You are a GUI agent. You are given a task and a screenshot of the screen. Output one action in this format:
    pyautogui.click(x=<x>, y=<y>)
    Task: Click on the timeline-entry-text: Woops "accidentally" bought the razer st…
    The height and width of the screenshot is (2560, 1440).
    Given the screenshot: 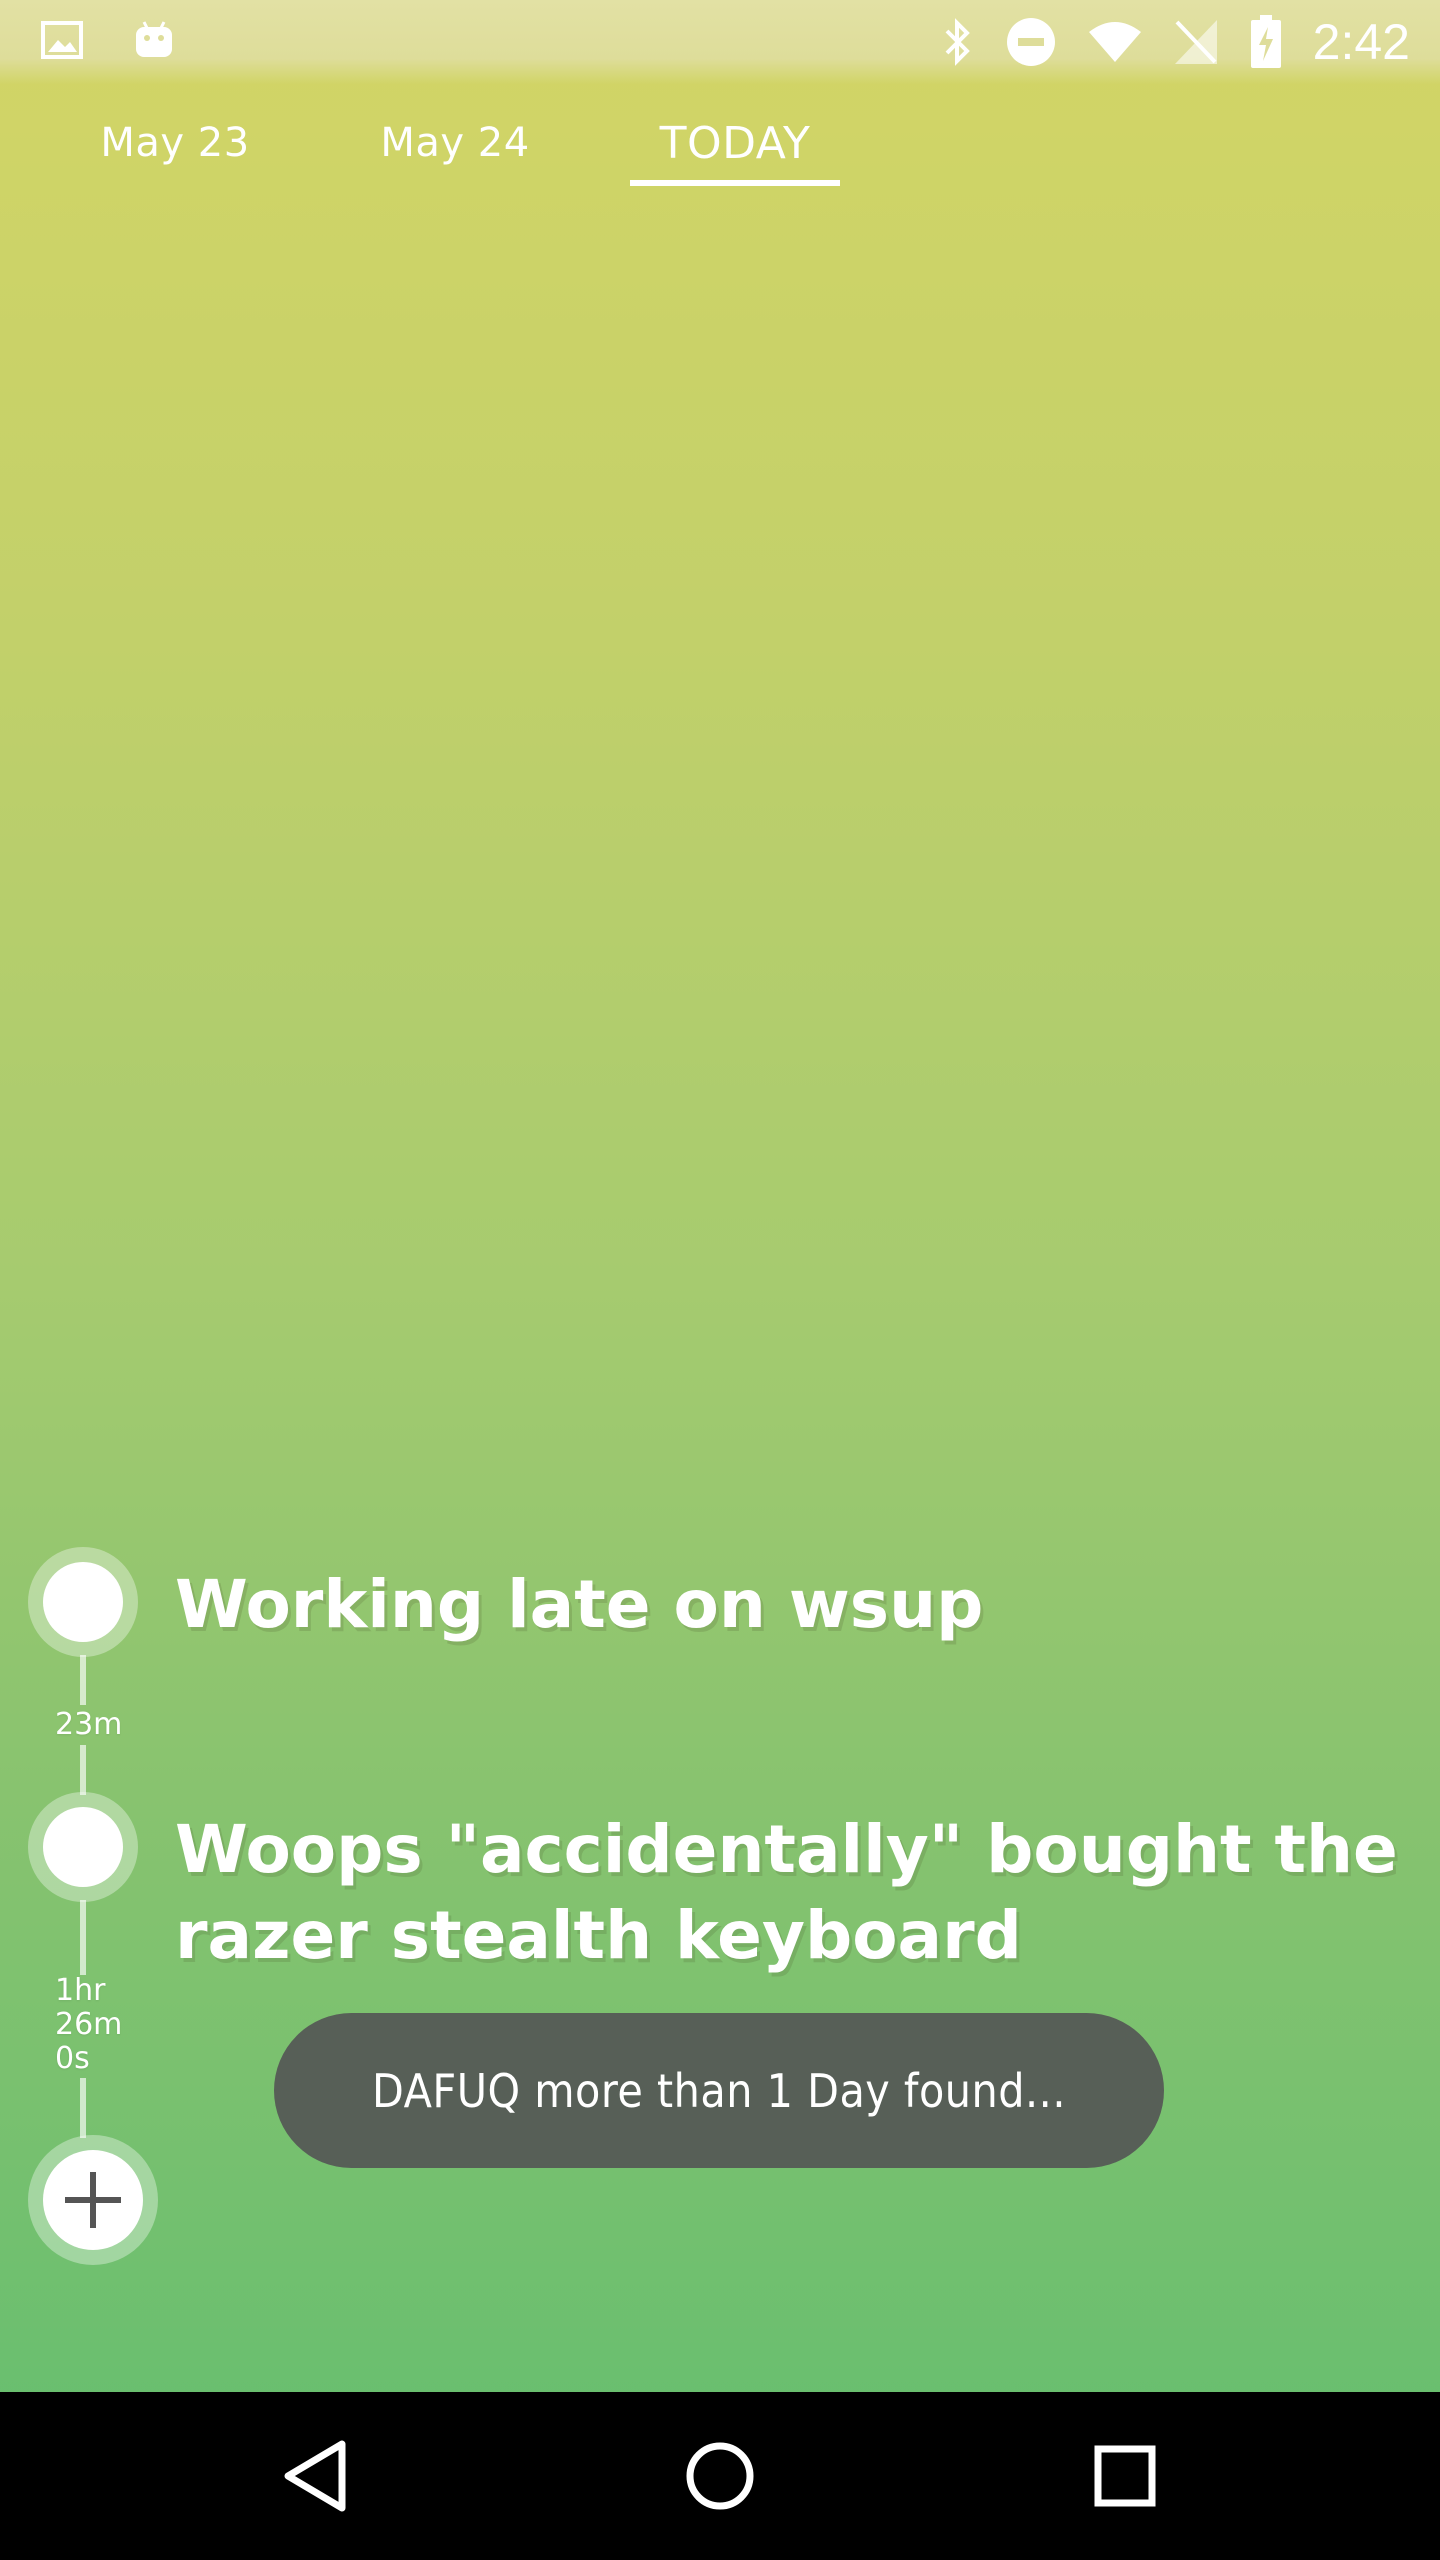 What is the action you would take?
    pyautogui.click(x=795, y=1893)
    